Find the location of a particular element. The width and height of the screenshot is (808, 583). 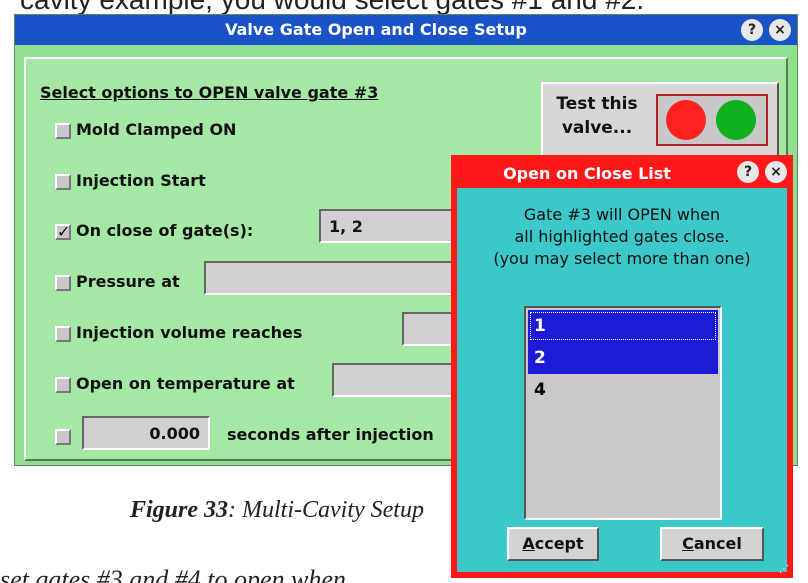

window-title: Valve Gate Open and Close Setup is located at coordinates (376, 29).